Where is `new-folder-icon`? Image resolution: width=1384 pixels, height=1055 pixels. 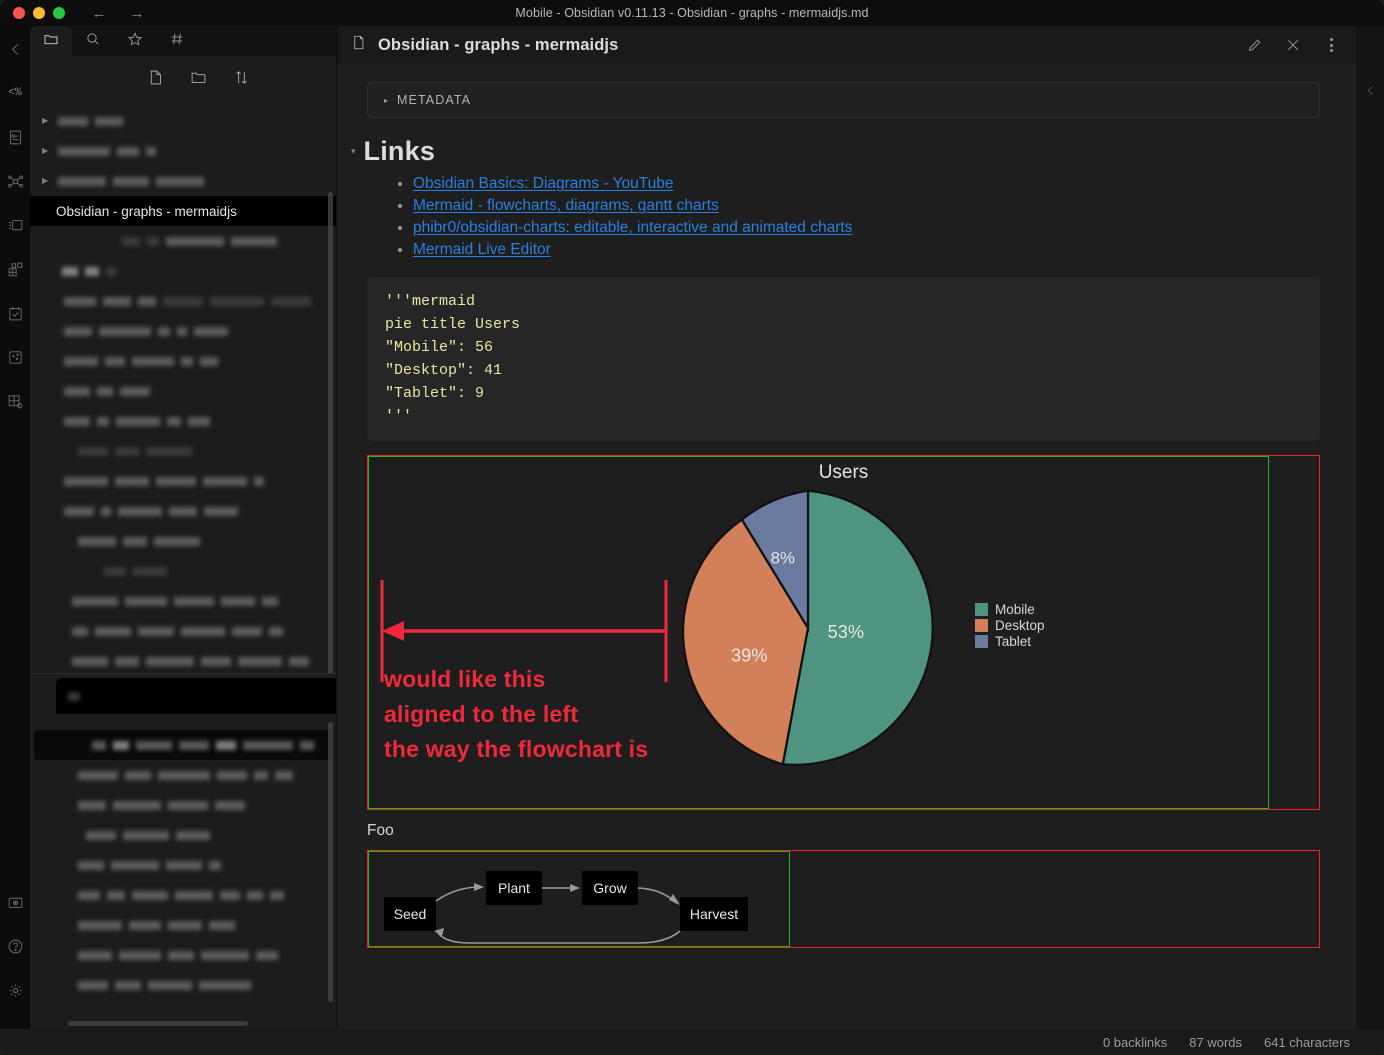 new-folder-icon is located at coordinates (198, 80).